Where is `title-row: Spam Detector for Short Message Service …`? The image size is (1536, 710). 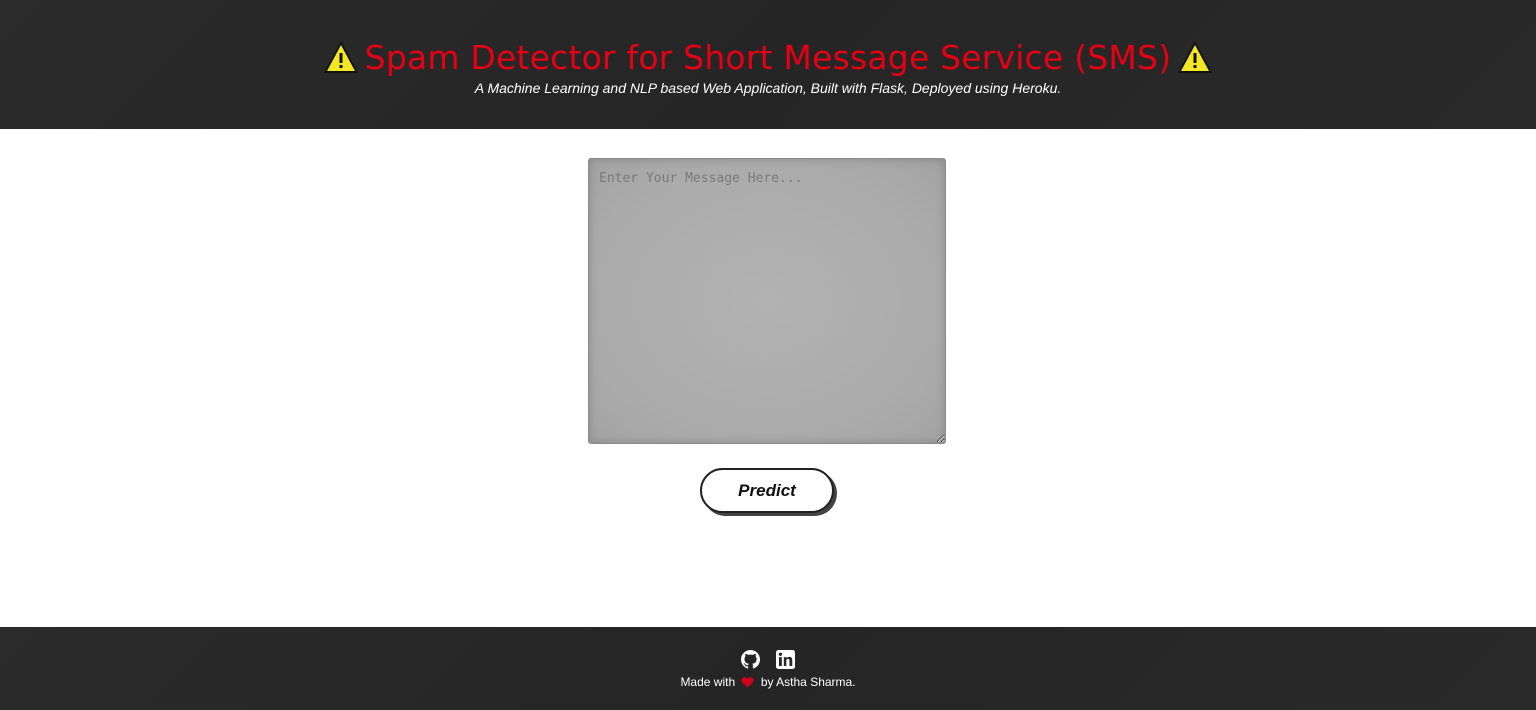 title-row: Spam Detector for Short Message Service … is located at coordinates (768, 57).